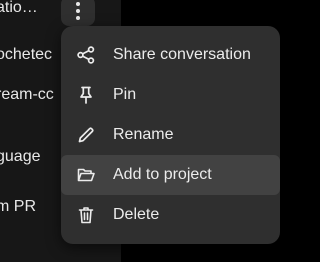 Image resolution: width=320 pixels, height=262 pixels. What do you see at coordinates (78, 13) in the screenshot?
I see `conversation-options-button` at bounding box center [78, 13].